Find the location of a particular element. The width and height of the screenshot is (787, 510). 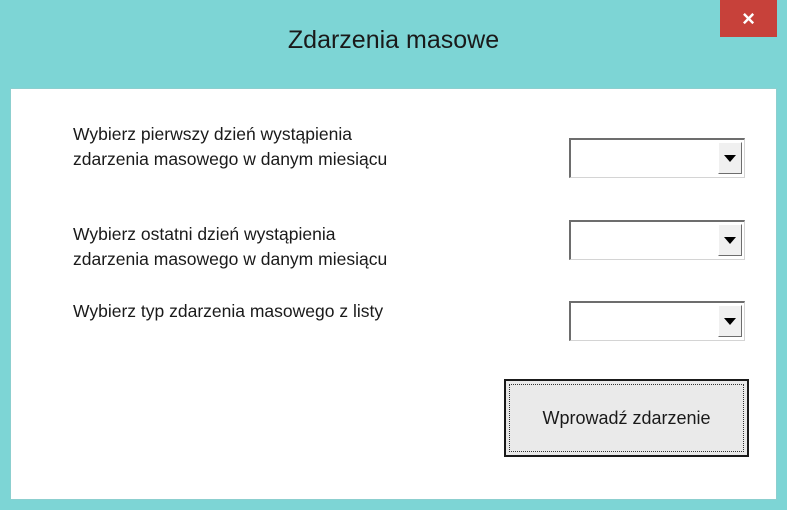

close-button: × is located at coordinates (748, 18).